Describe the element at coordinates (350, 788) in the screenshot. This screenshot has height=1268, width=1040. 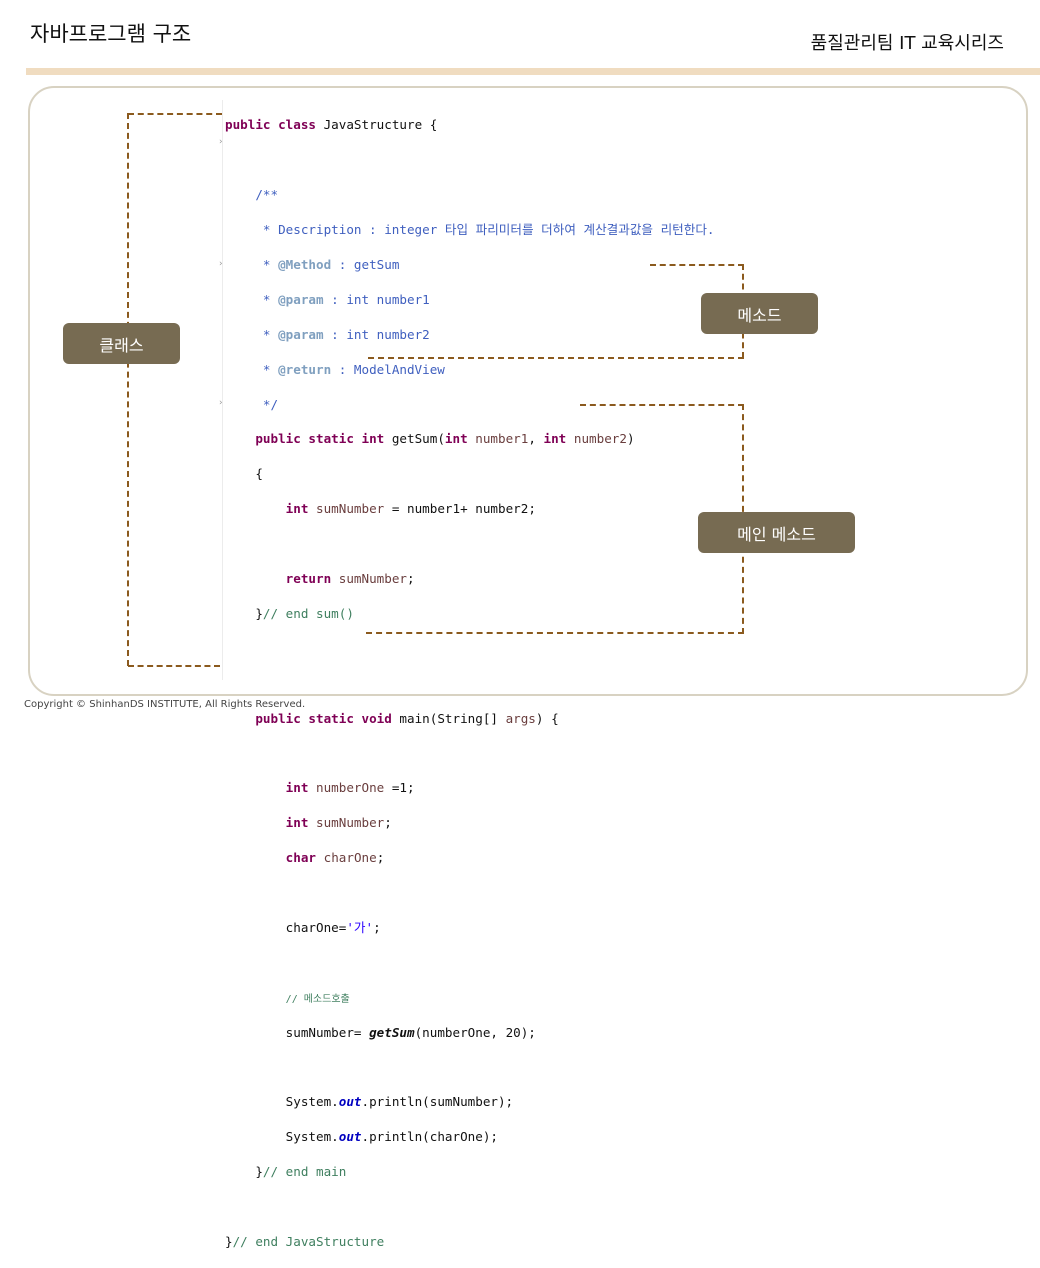
I see `code-line: int numberOne =1;` at that location.